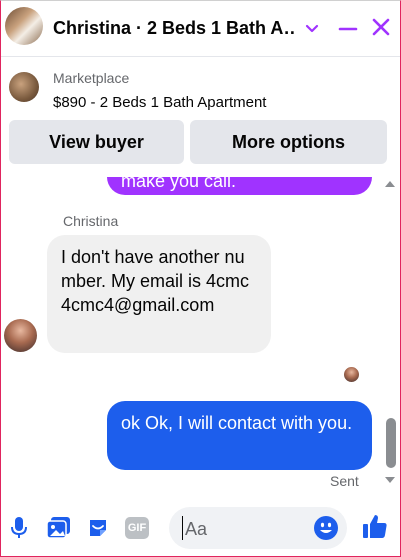 The height and width of the screenshot is (557, 401). Describe the element at coordinates (59, 528) in the screenshot. I see `photo-icon` at that location.